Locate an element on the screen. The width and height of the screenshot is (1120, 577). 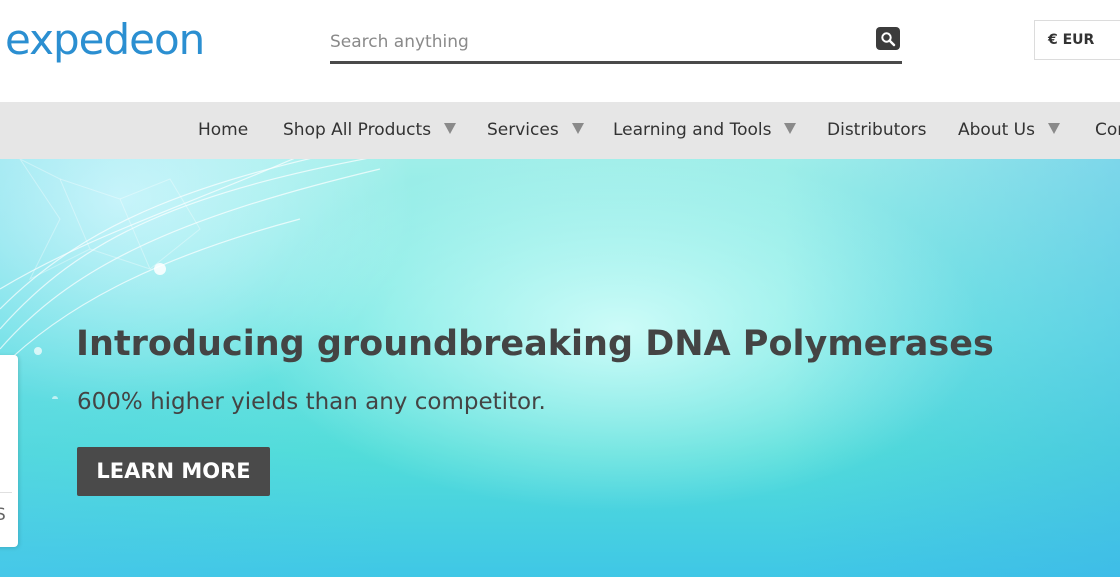
nav-item-learning-and-tools: Learning and Tools is located at coordinates (705, 130).